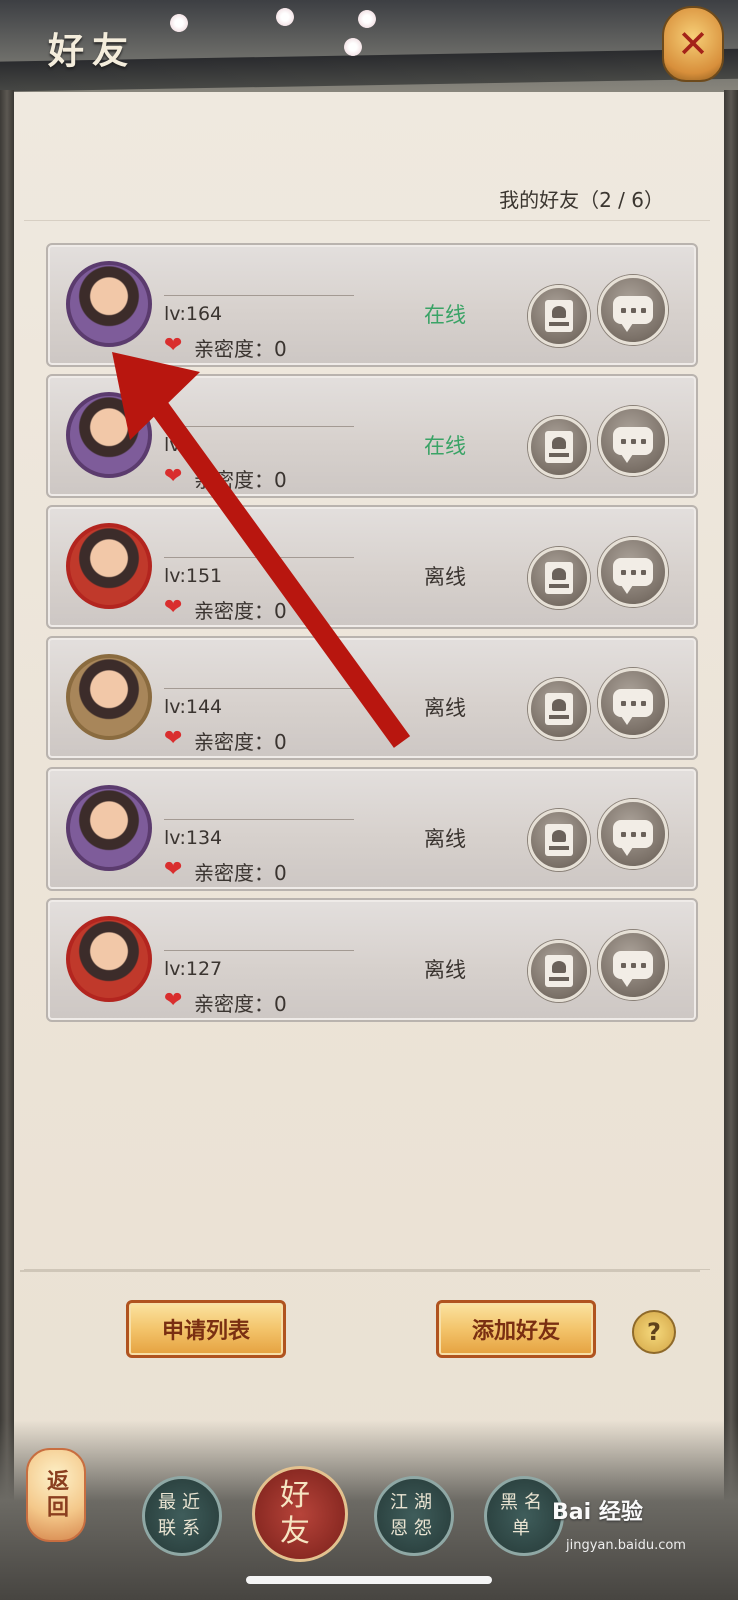 This screenshot has height=1600, width=738. Describe the element at coordinates (7, 800) in the screenshot. I see `frame-left` at that location.